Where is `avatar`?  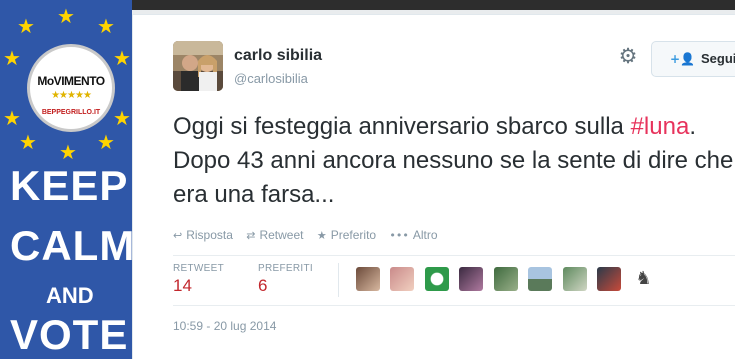
avatar is located at coordinates (198, 66).